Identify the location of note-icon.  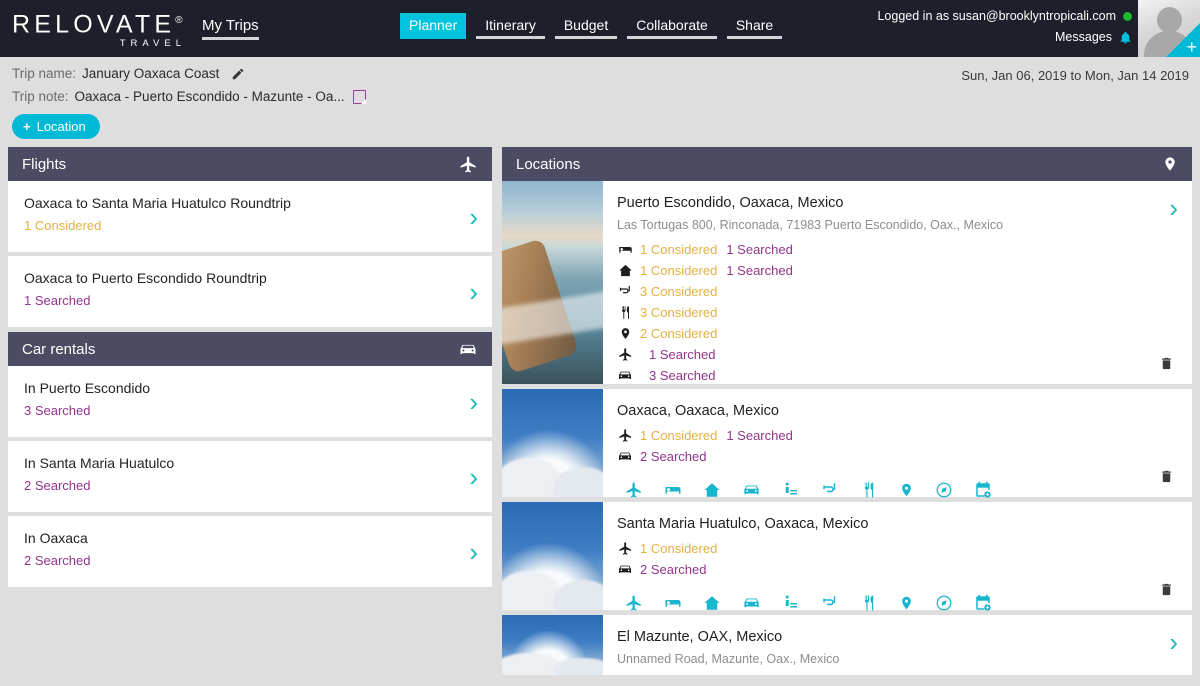
(359, 96).